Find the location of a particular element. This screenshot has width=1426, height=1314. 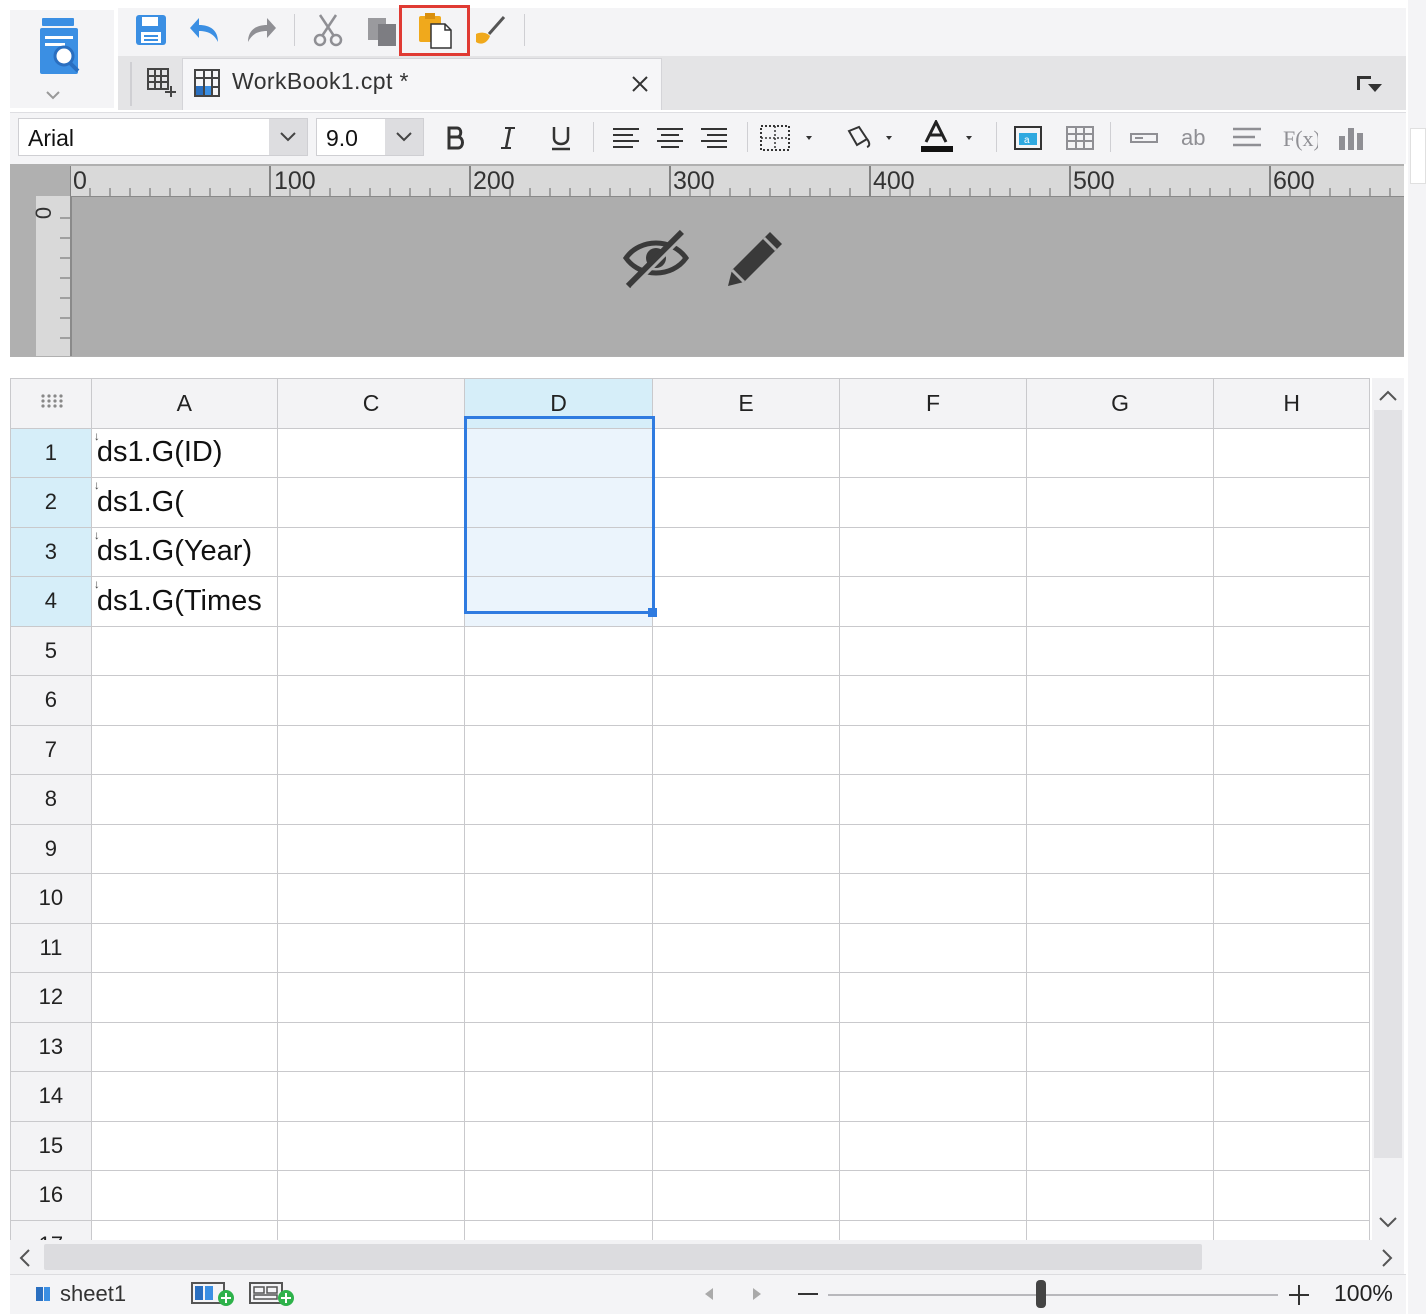

scroll-down-button is located at coordinates (1388, 1222).